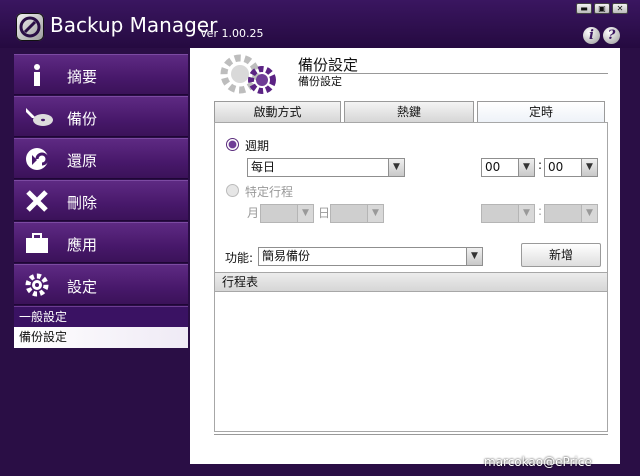 The width and height of the screenshot is (640, 476). I want to click on sidebar-item-summary: 摘要, so click(101, 74).